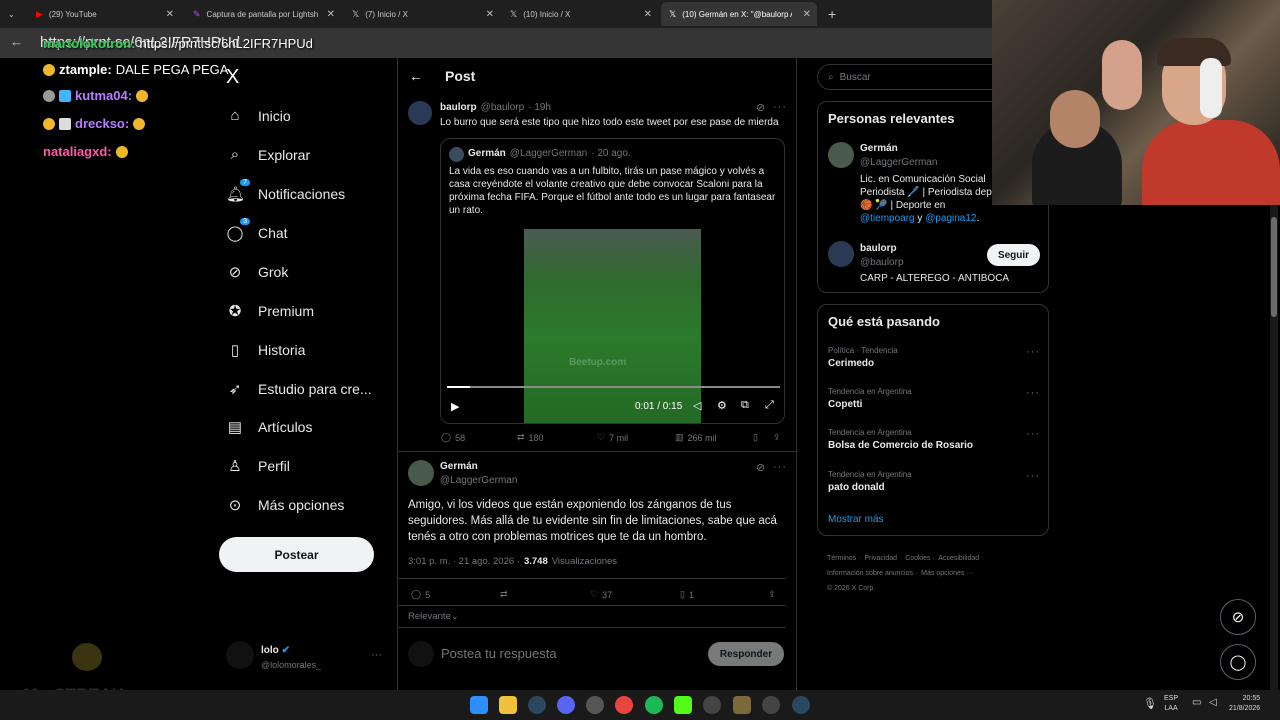  Describe the element at coordinates (232, 77) in the screenshot. I see `x-logo-icon: X` at that location.